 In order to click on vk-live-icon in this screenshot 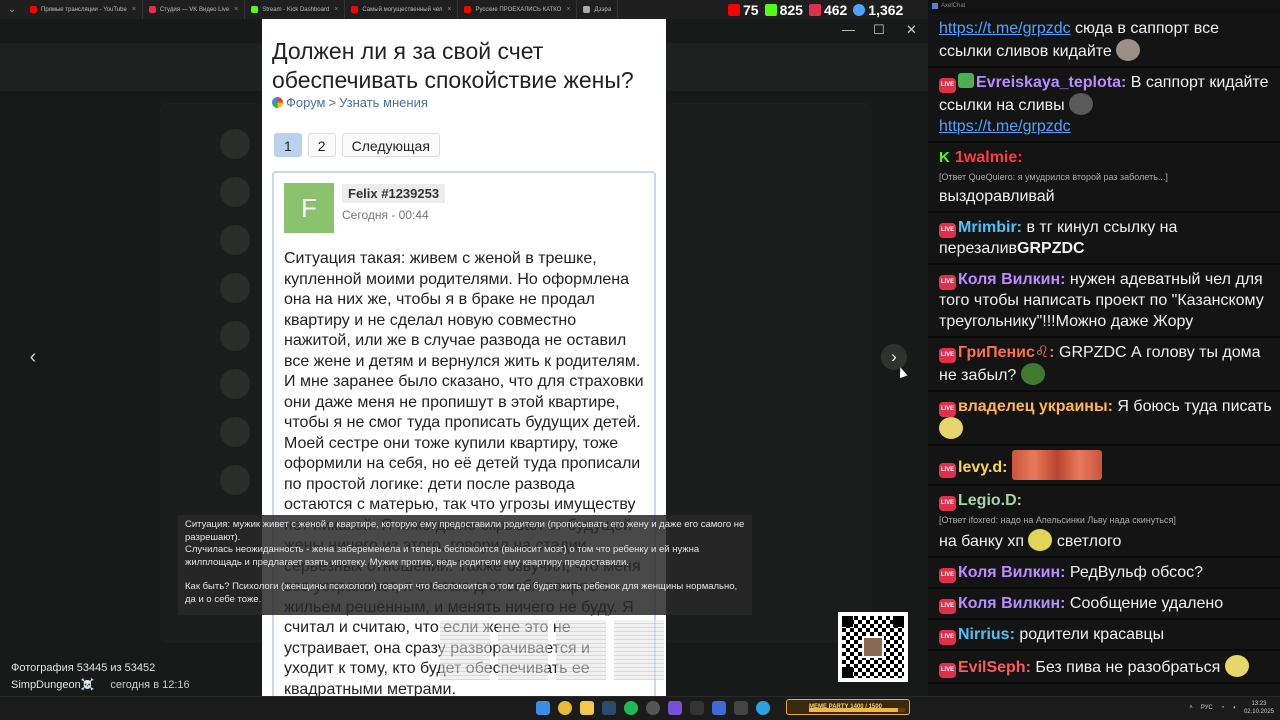, I will do `click(814, 9)`.